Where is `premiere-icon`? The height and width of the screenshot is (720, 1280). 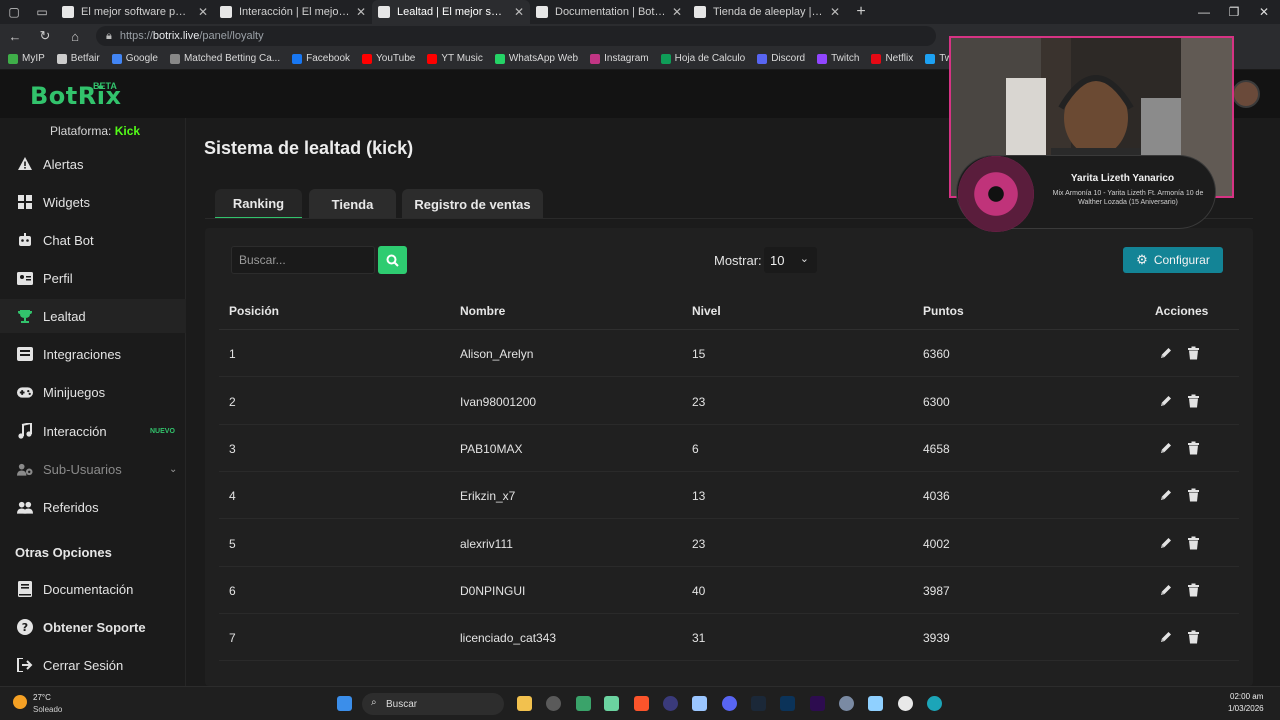 premiere-icon is located at coordinates (817, 703).